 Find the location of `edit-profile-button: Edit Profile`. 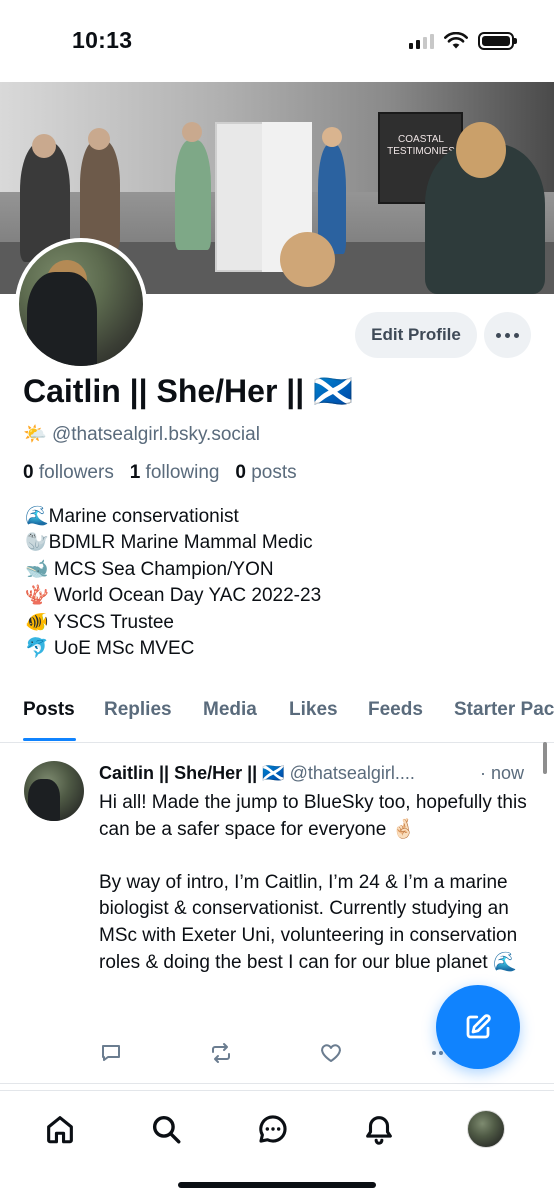

edit-profile-button: Edit Profile is located at coordinates (416, 335).